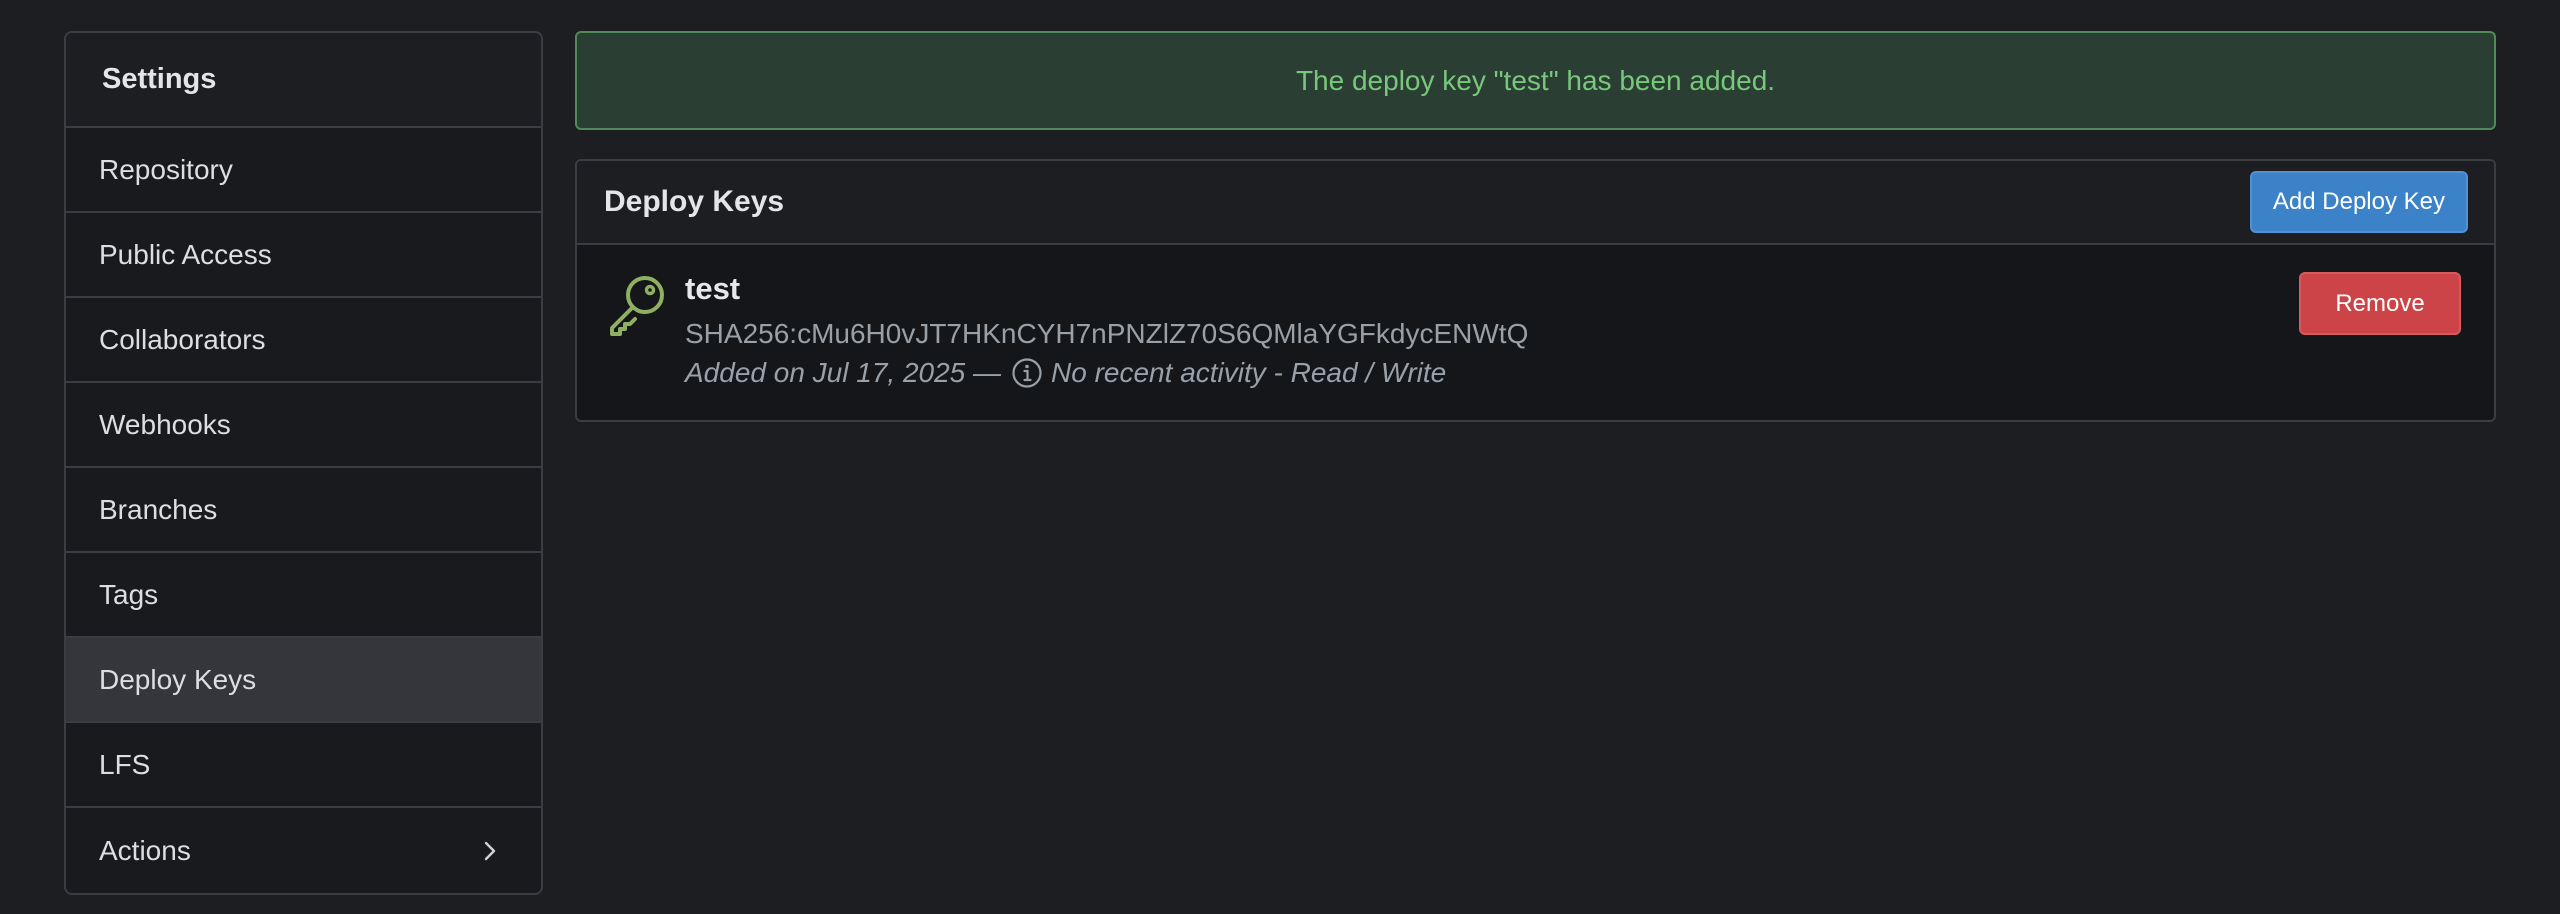 The width and height of the screenshot is (2560, 914). What do you see at coordinates (1249, 372) in the screenshot?
I see `deploy-key-activity: No recent activity - Read / Write` at bounding box center [1249, 372].